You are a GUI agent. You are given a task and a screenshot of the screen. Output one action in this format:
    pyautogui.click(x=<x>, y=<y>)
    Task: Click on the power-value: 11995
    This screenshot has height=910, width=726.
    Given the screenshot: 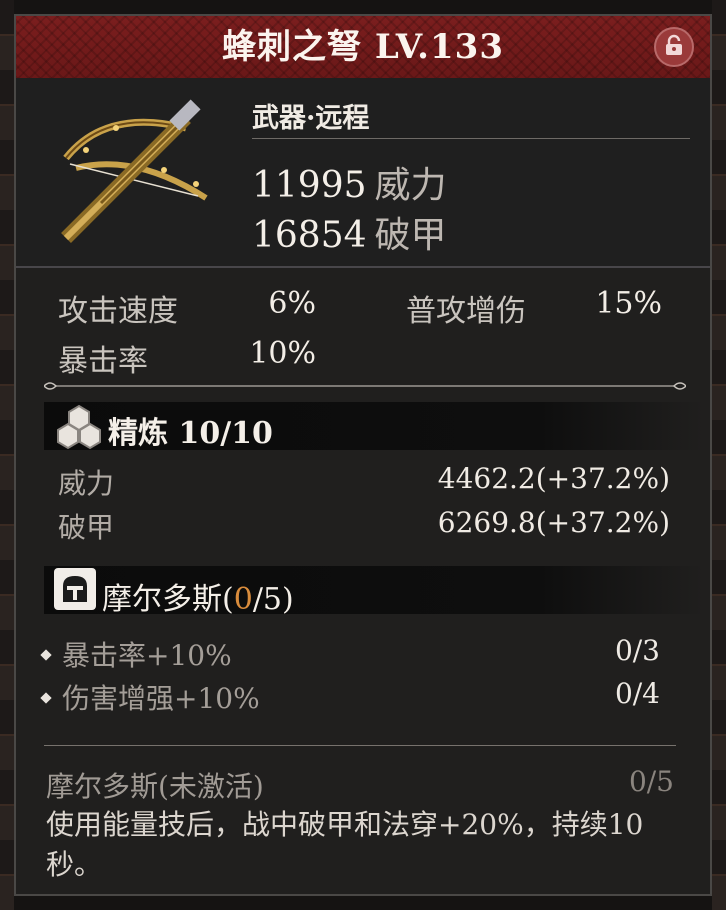 What is the action you would take?
    pyautogui.click(x=309, y=185)
    